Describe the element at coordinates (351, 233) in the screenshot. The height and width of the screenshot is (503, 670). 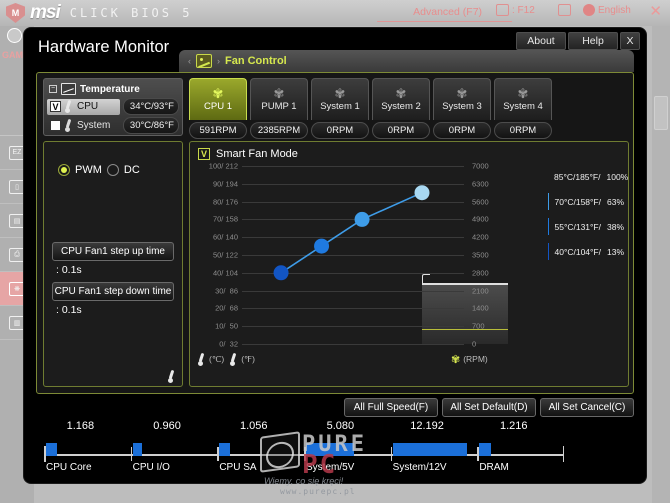
I see `fan-curve-svg` at that location.